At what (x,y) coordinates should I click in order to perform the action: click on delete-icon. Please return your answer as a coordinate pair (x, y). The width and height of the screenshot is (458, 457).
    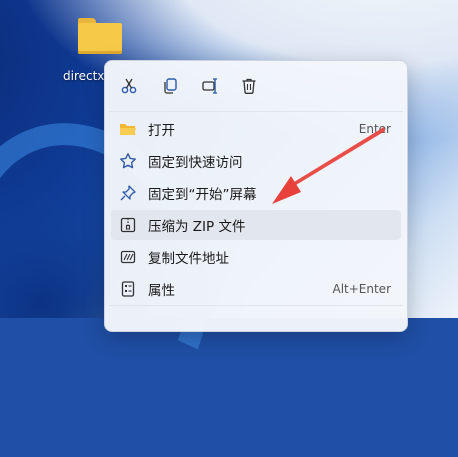
    Looking at the image, I should click on (249, 86).